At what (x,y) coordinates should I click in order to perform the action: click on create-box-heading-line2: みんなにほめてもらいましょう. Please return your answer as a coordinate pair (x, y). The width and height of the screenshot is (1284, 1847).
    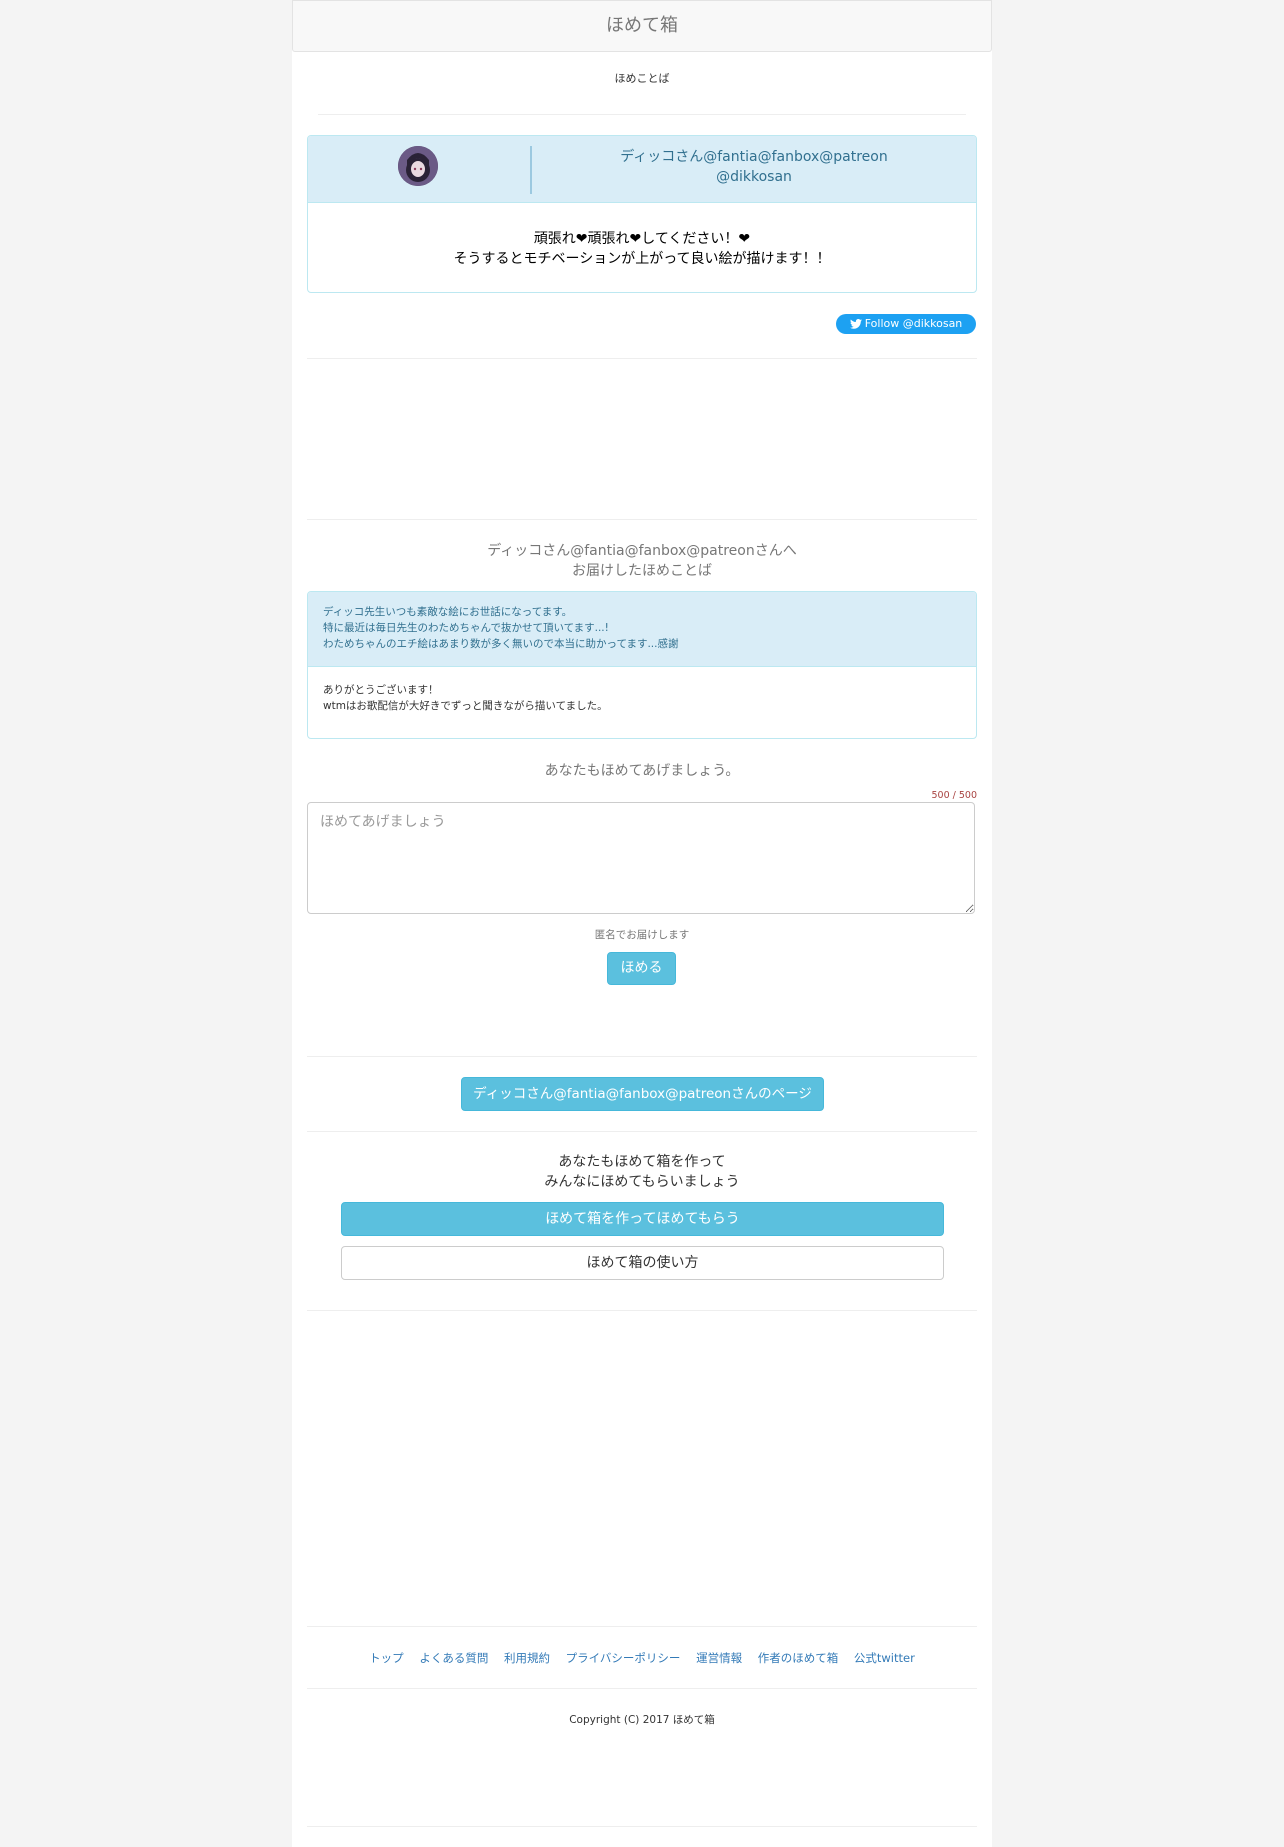
    Looking at the image, I should click on (642, 1182).